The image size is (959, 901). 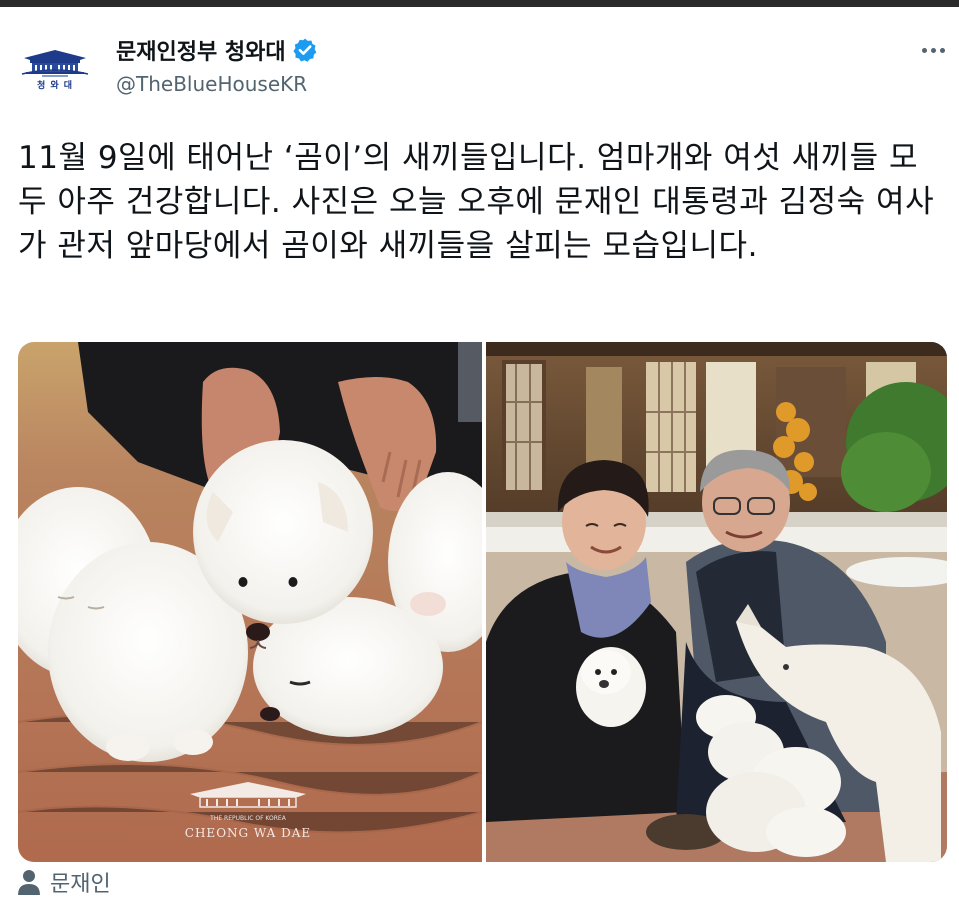 I want to click on tagged-person: 문재인, so click(x=64, y=882).